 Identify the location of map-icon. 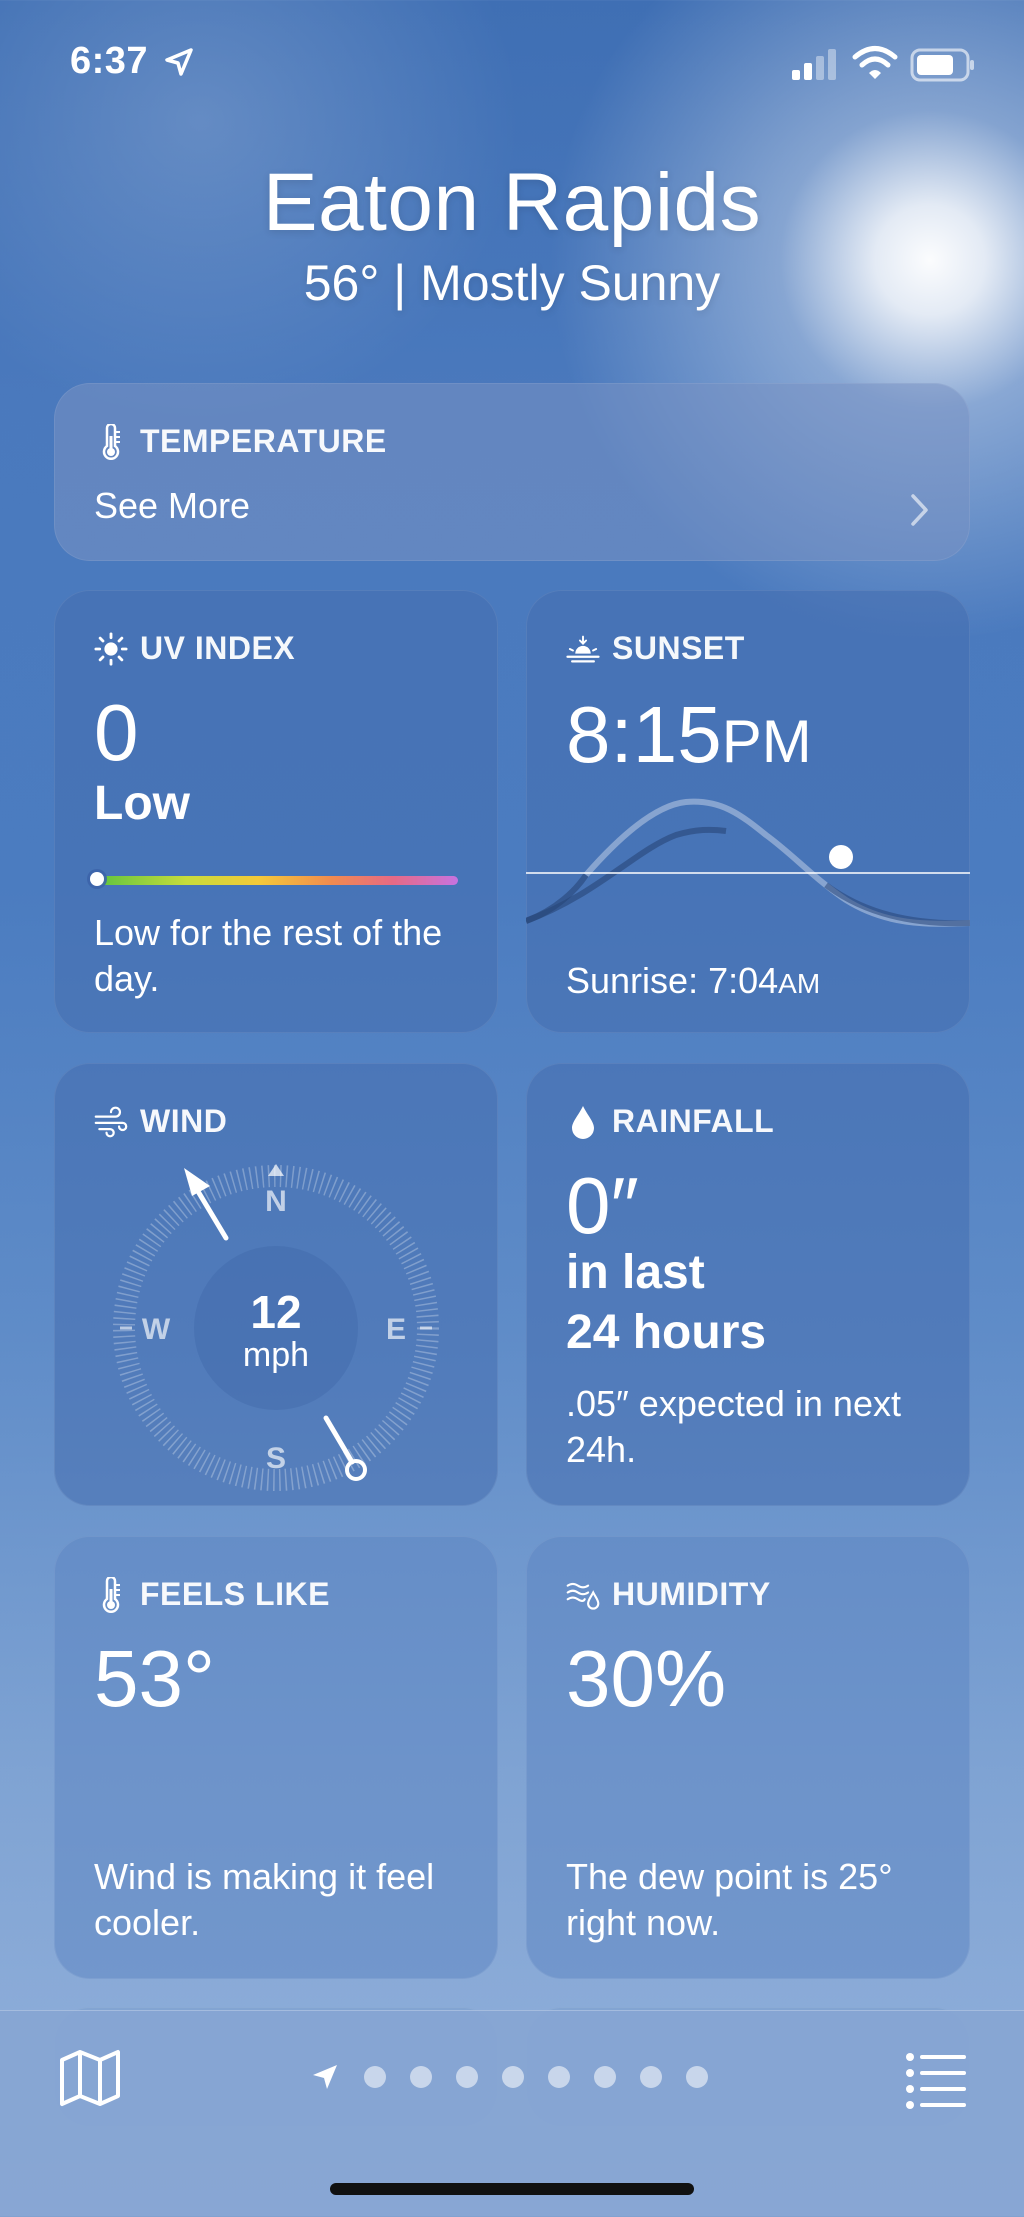
(90, 2078).